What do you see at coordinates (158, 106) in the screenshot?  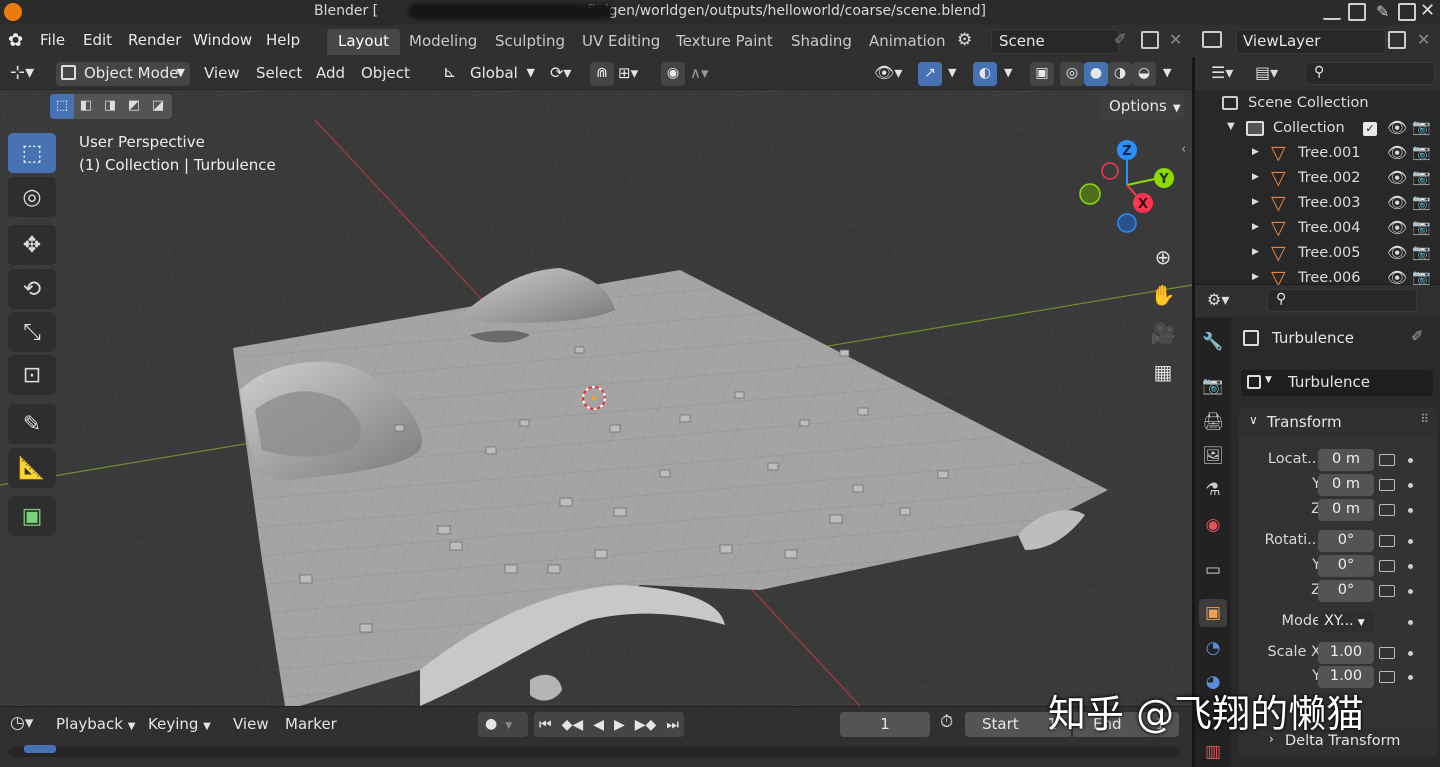 I see `select-intersect-icon: ◪` at bounding box center [158, 106].